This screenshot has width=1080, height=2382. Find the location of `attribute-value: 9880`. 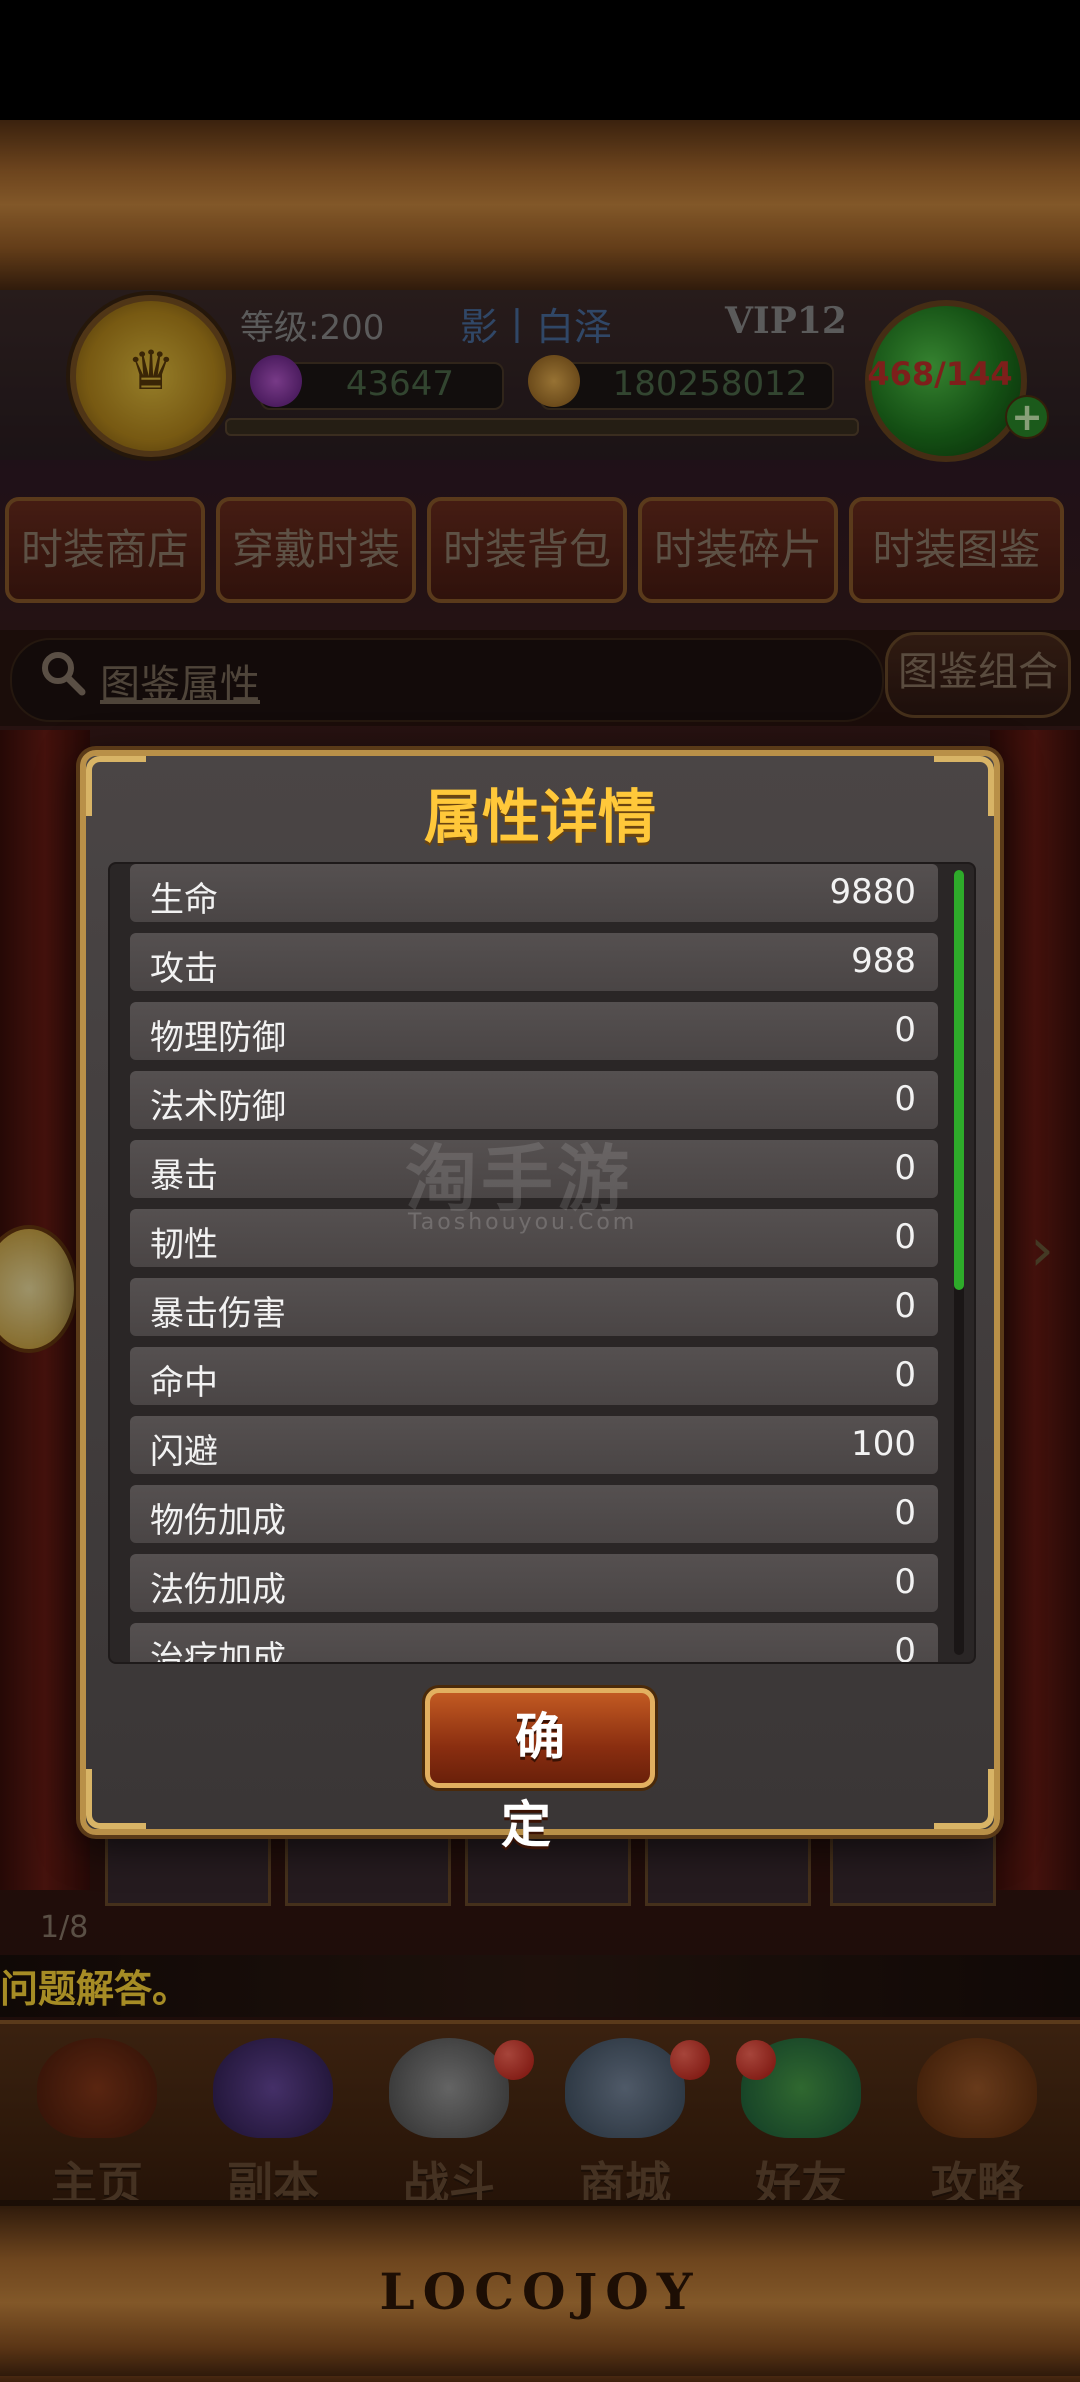

attribute-value: 9880 is located at coordinates (872, 892).